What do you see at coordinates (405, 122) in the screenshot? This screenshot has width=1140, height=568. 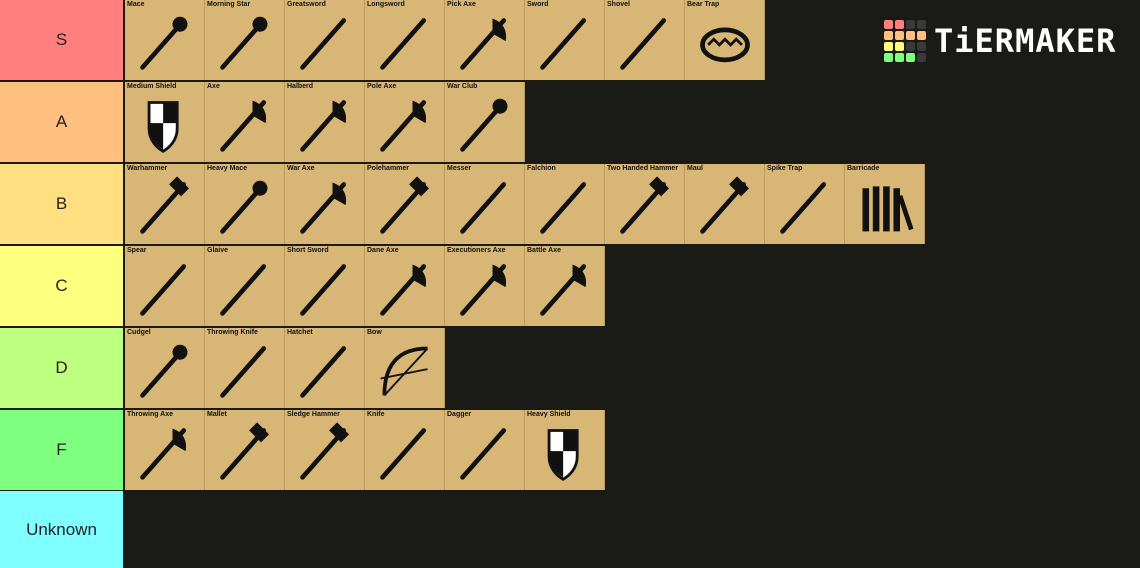 I see `tier-item: Pole Axe` at bounding box center [405, 122].